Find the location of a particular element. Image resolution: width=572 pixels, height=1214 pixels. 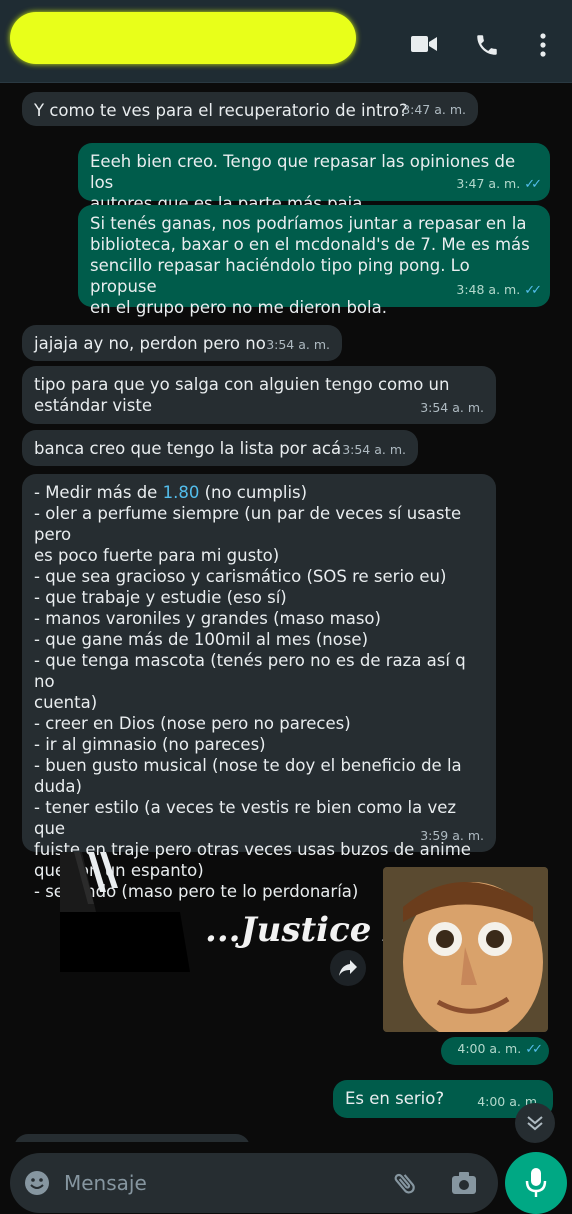

woody-face-image is located at coordinates (465, 949).